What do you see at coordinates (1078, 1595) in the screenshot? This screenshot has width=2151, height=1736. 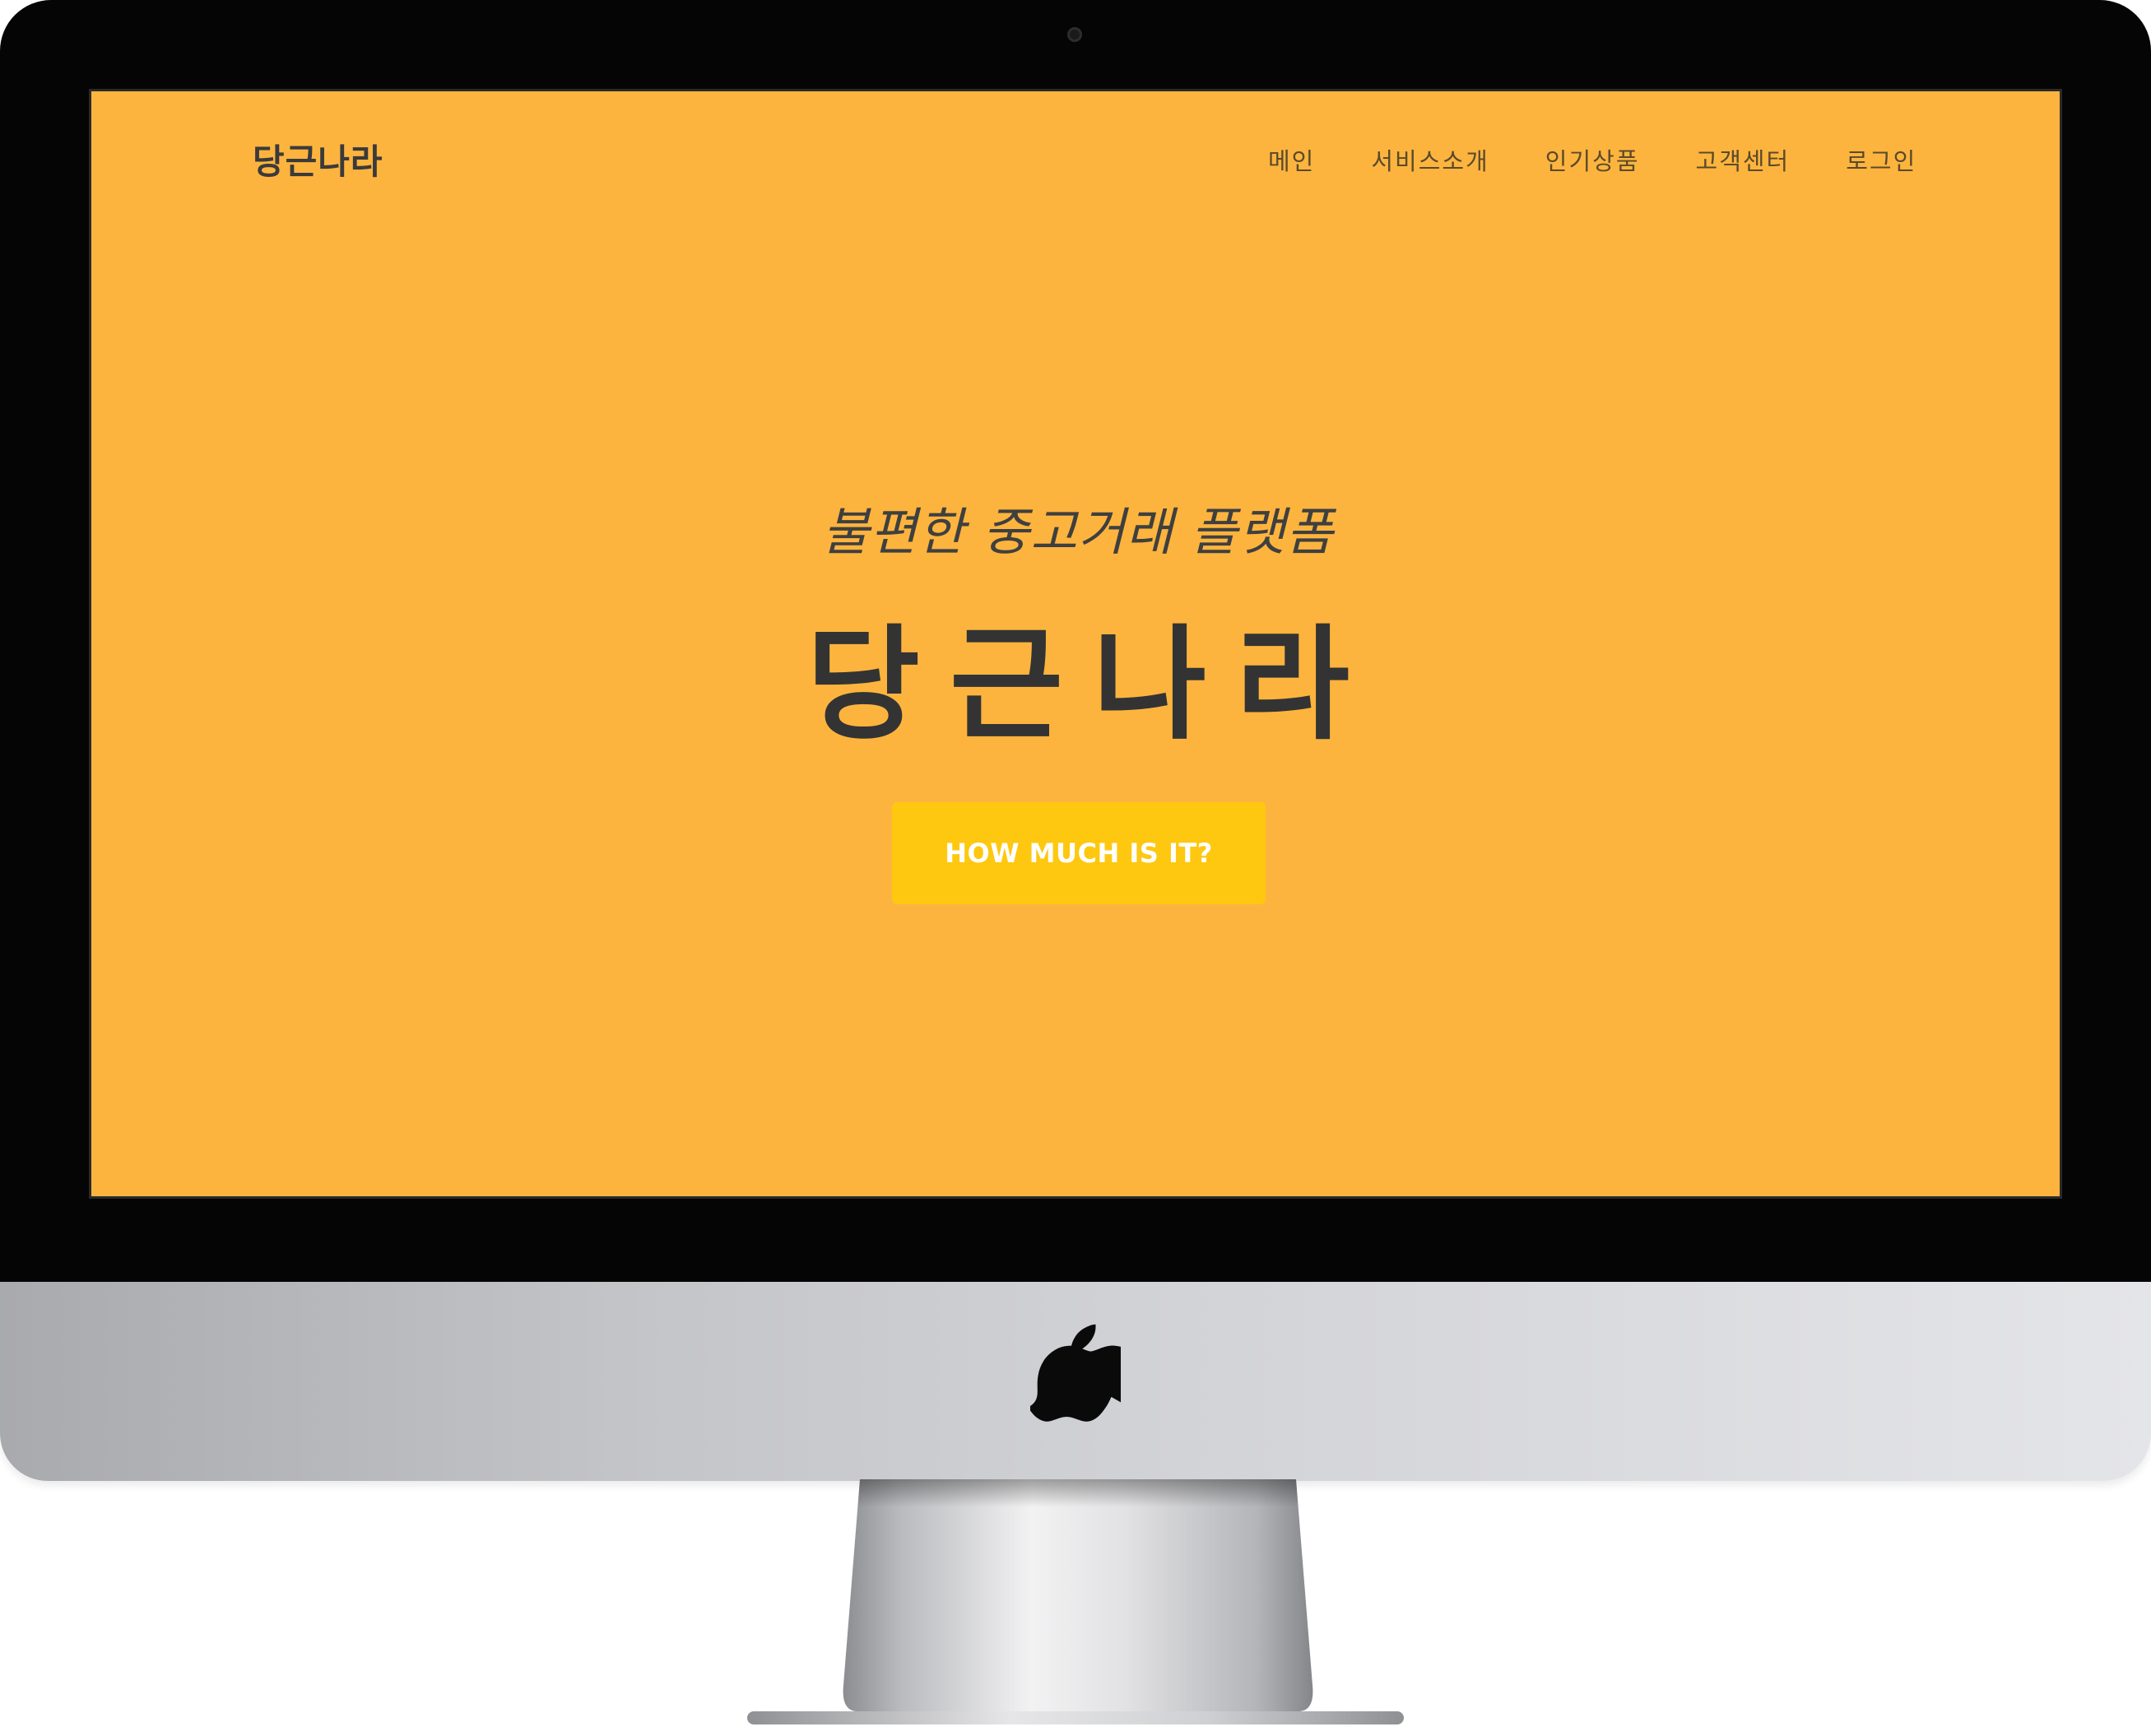 I see `monitor-stand` at bounding box center [1078, 1595].